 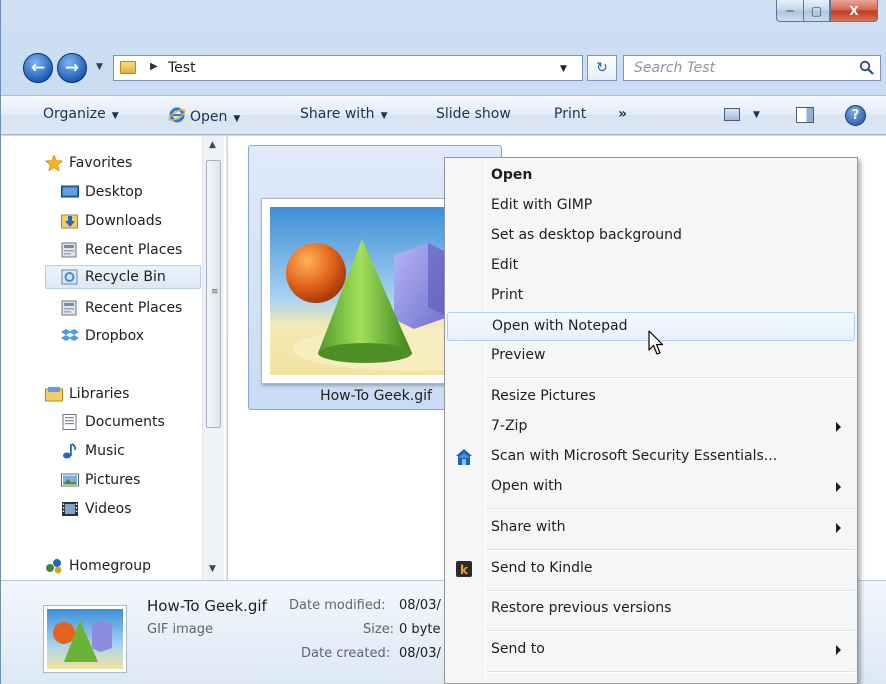 What do you see at coordinates (337, 605) in the screenshot?
I see `date-modified-label: Date modified:` at bounding box center [337, 605].